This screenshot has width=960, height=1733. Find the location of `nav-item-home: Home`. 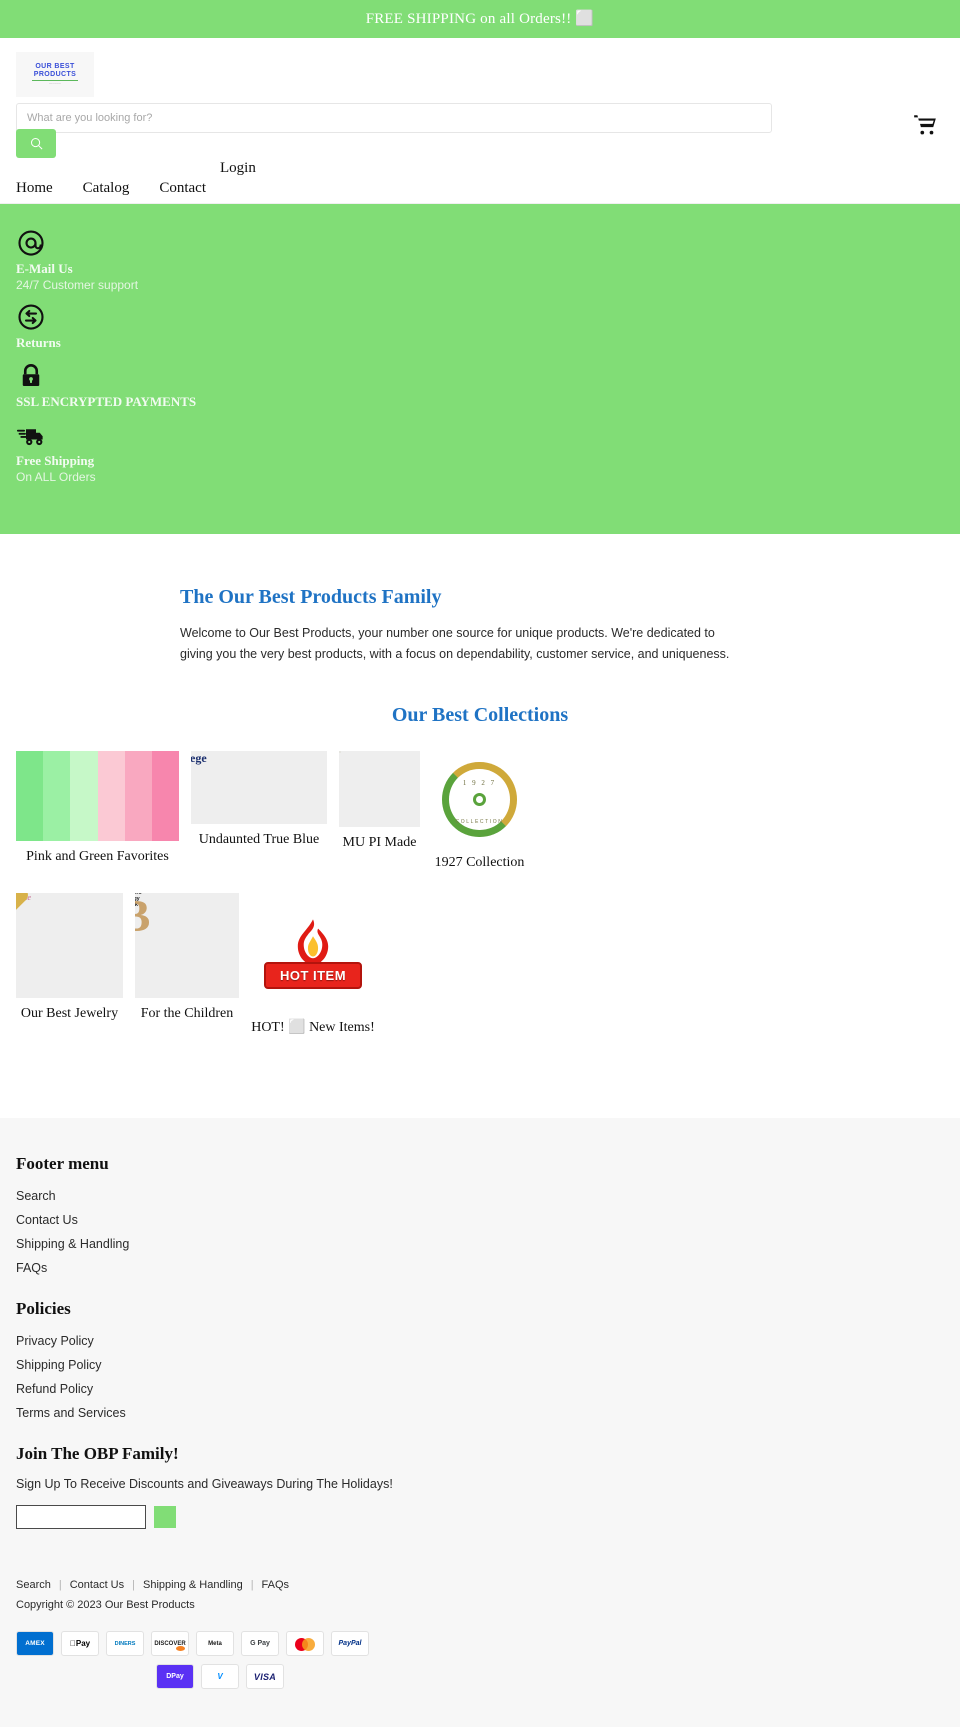

nav-item-home: Home is located at coordinates (34, 188).